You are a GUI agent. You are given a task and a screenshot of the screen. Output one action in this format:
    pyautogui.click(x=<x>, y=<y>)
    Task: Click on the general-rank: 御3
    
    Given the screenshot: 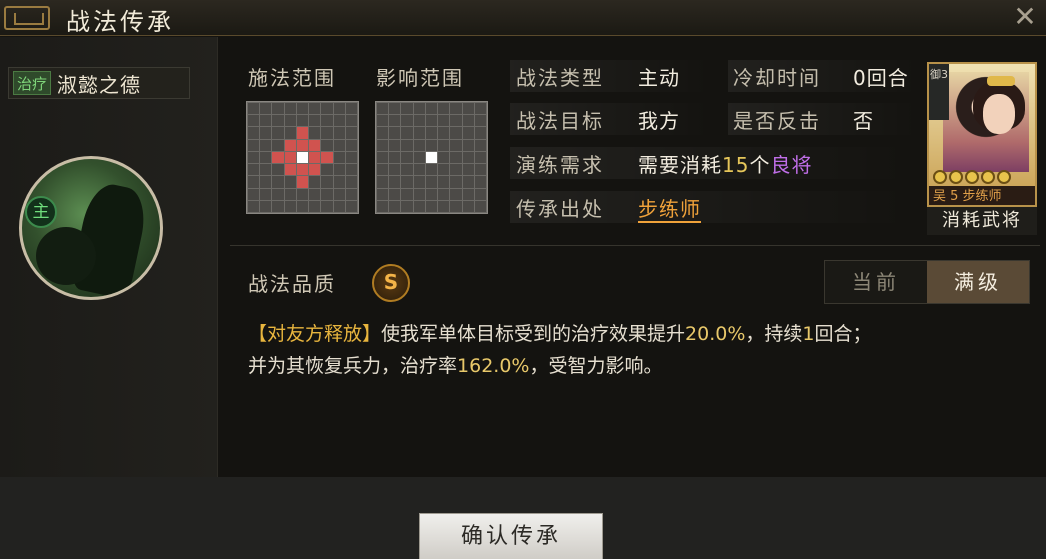 What is the action you would take?
    pyautogui.click(x=939, y=92)
    